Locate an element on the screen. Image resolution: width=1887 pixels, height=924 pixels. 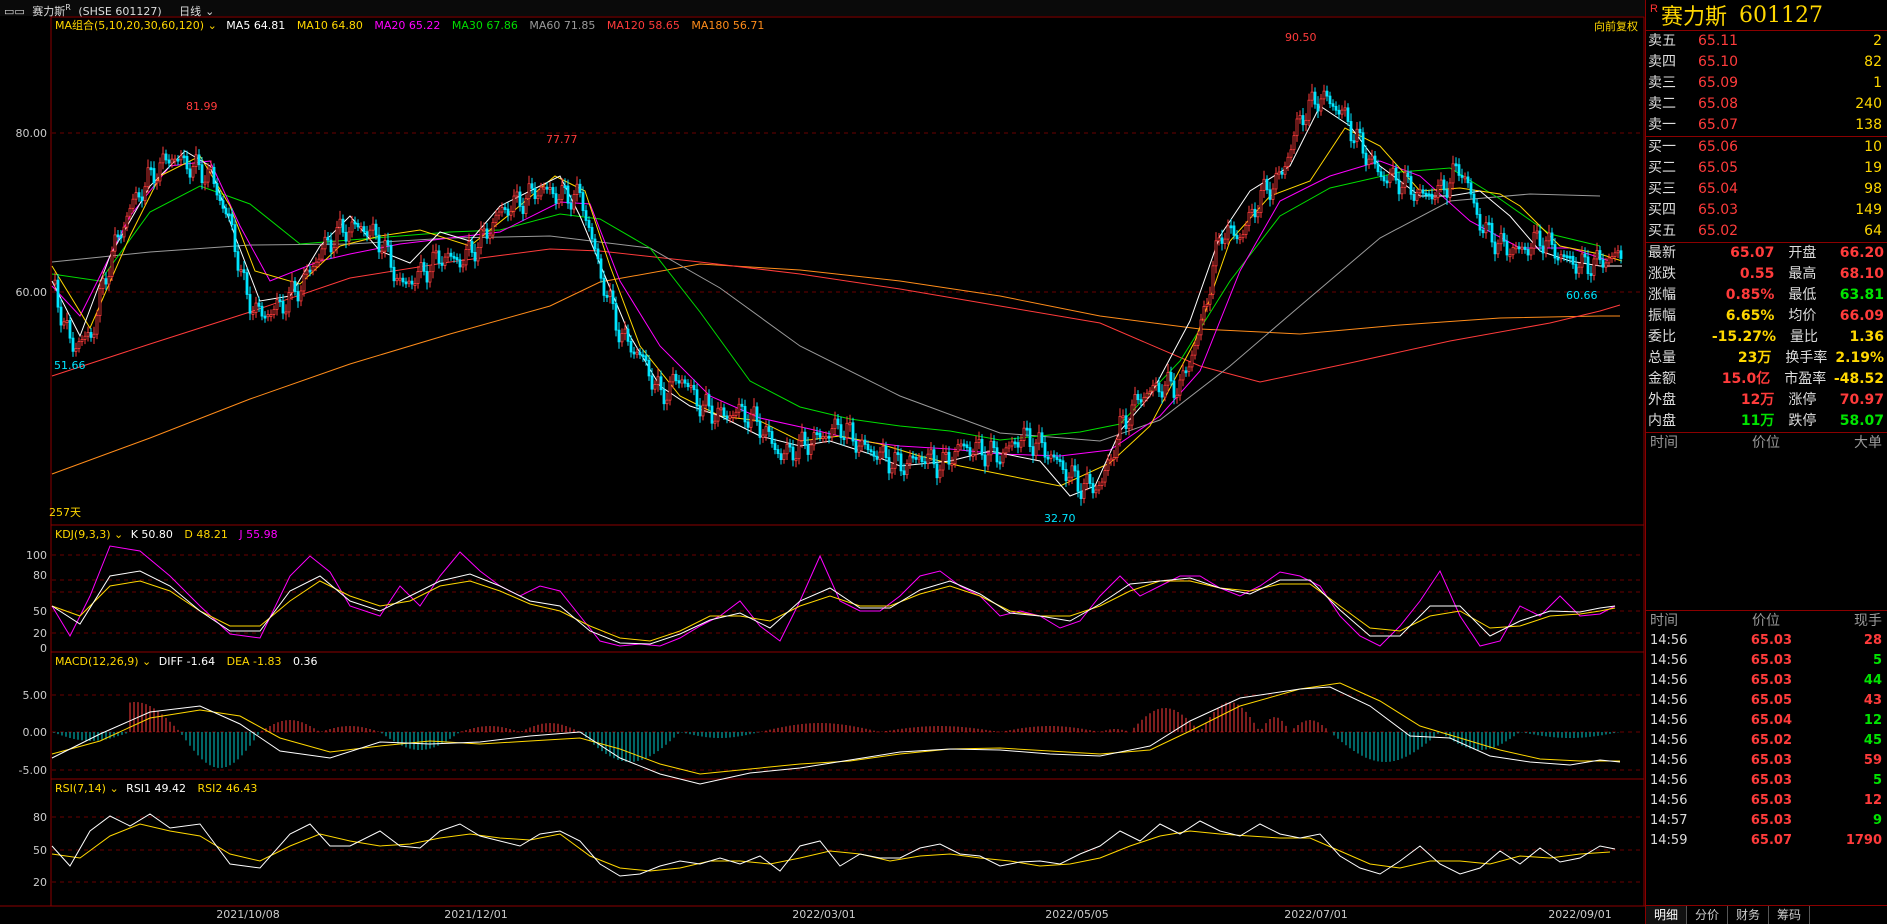
tick-row: 14:56 65.03 12 is located at coordinates (1766, 801).